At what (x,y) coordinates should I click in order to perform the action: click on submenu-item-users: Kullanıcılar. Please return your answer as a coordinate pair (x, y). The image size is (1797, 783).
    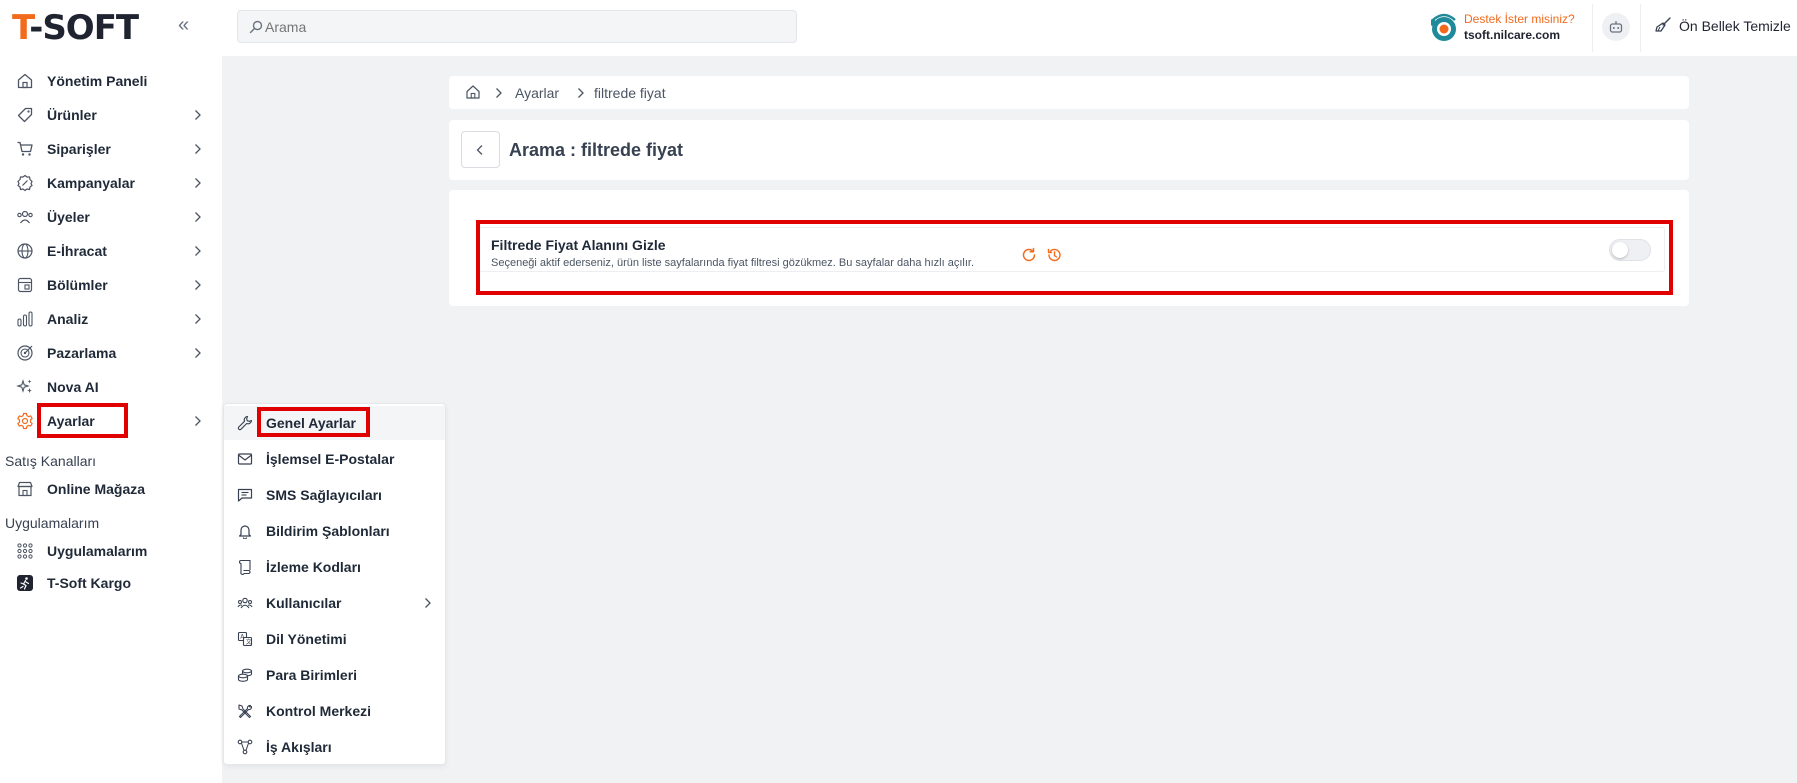
    Looking at the image, I should click on (334, 603).